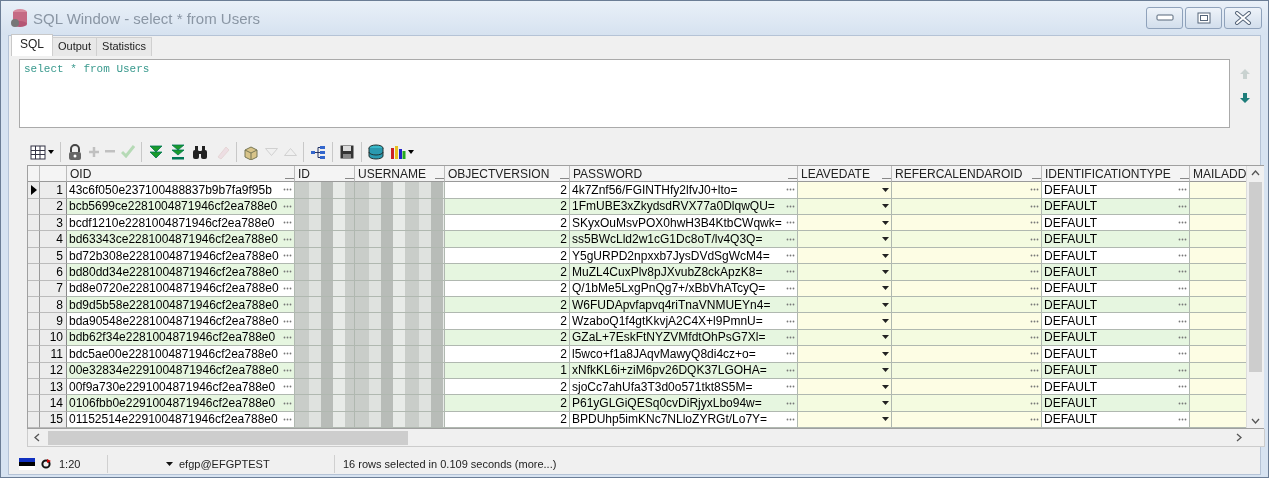 The width and height of the screenshot is (1269, 478). Describe the element at coordinates (1218, 174) in the screenshot. I see `column-header: MAILADD` at that location.